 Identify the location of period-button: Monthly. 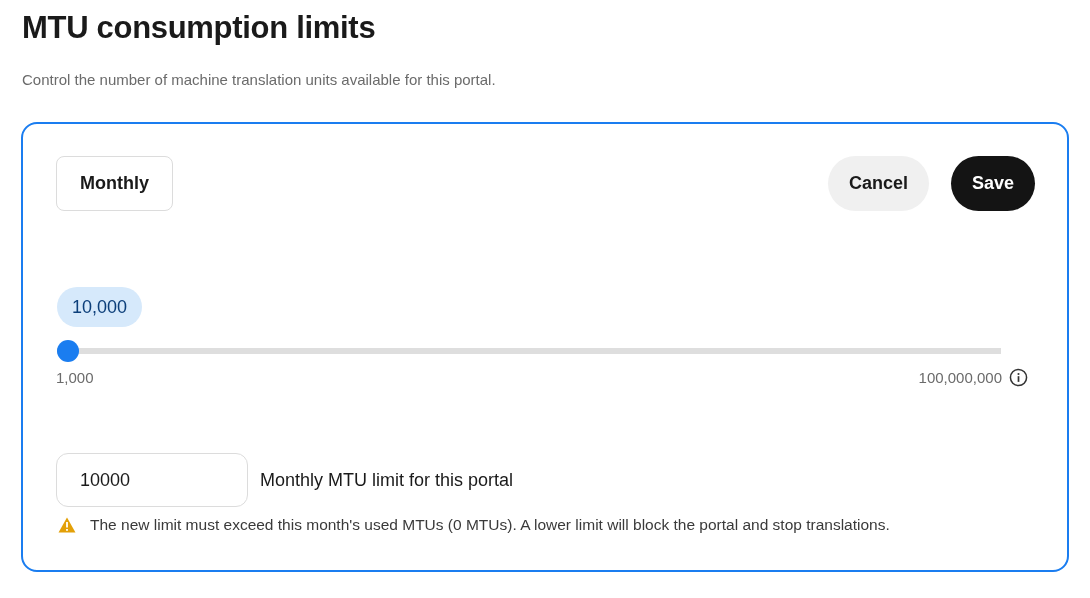
(114, 183).